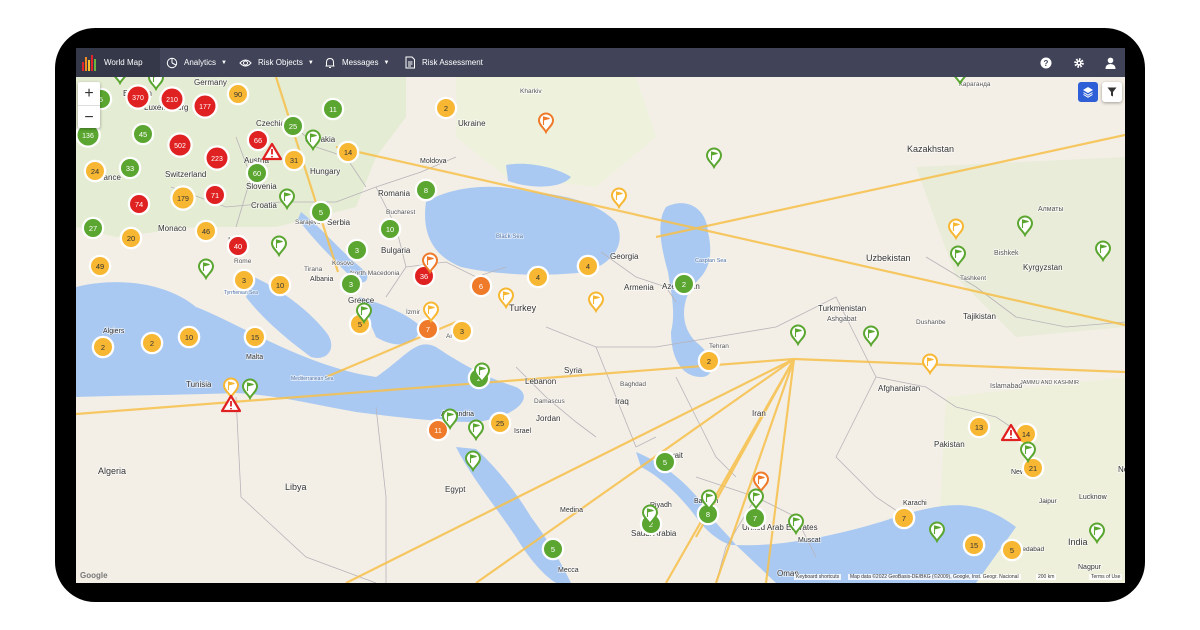 The height and width of the screenshot is (630, 1200). I want to click on map-label-israel: Israel, so click(523, 431).